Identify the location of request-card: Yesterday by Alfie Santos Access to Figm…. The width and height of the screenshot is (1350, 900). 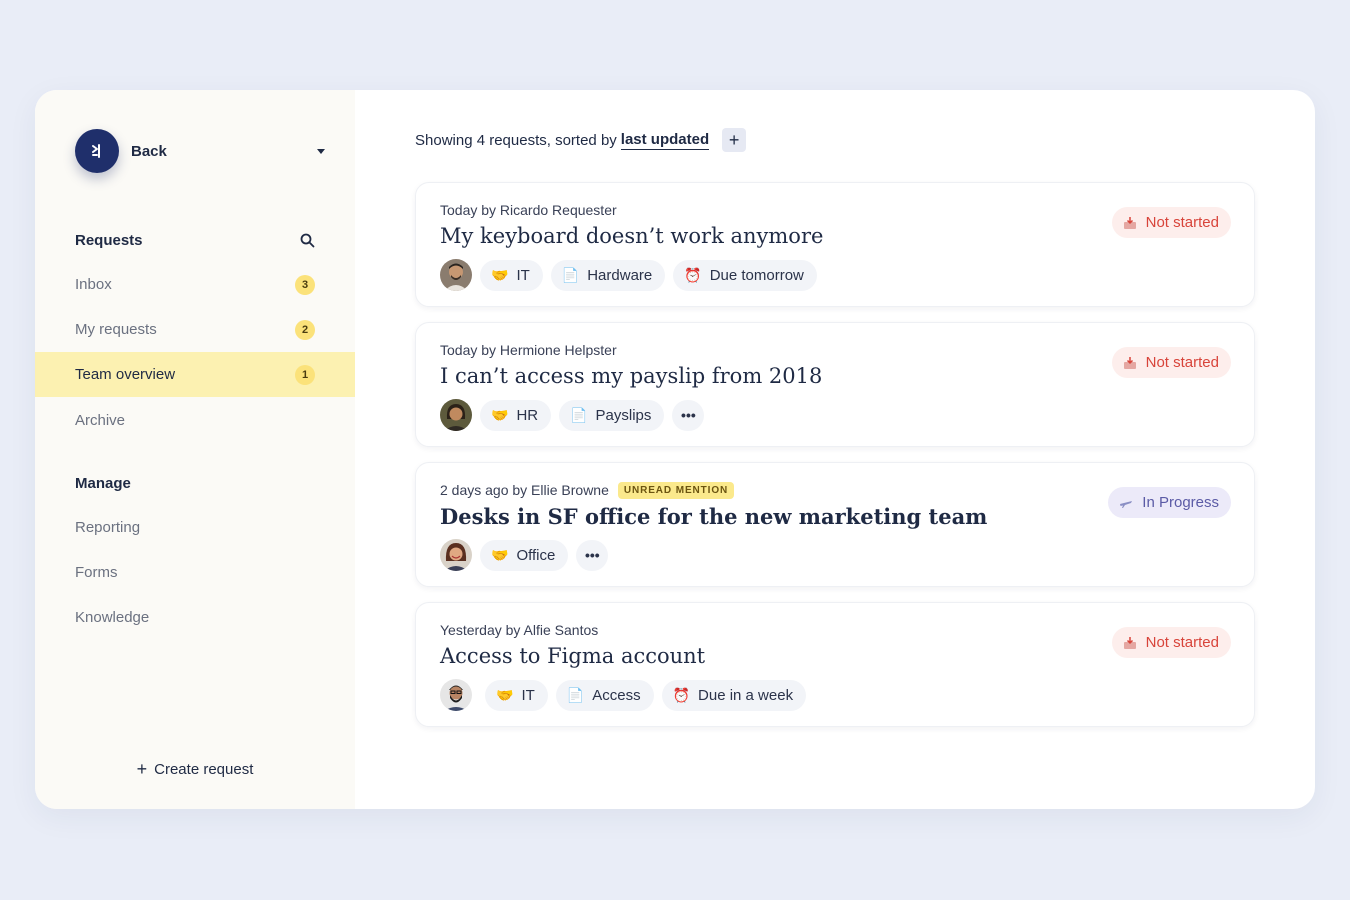
(835, 664).